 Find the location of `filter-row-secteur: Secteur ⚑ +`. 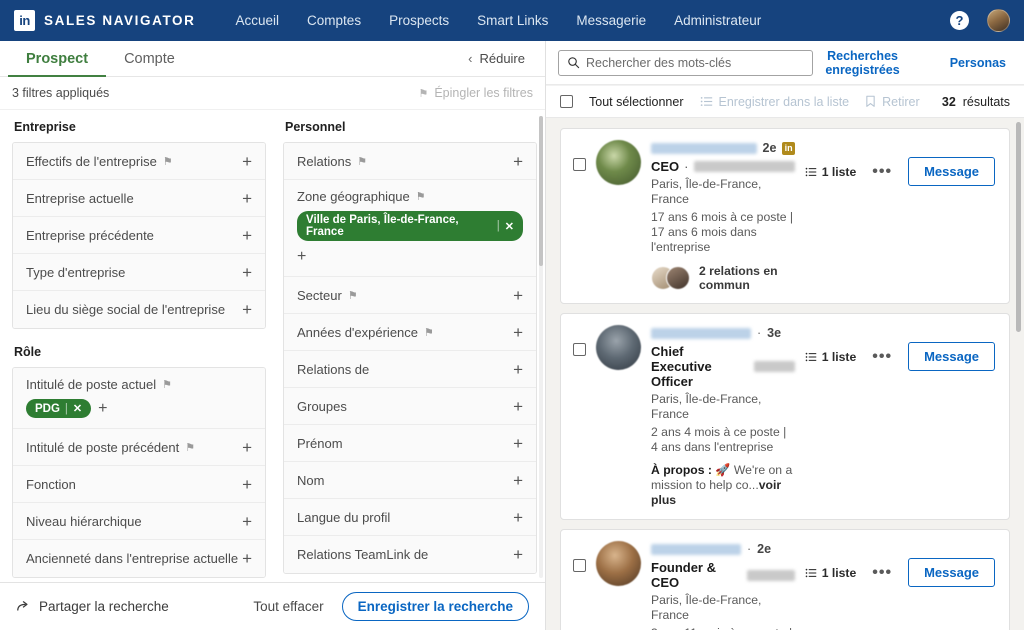

filter-row-secteur: Secteur ⚑ + is located at coordinates (410, 295).